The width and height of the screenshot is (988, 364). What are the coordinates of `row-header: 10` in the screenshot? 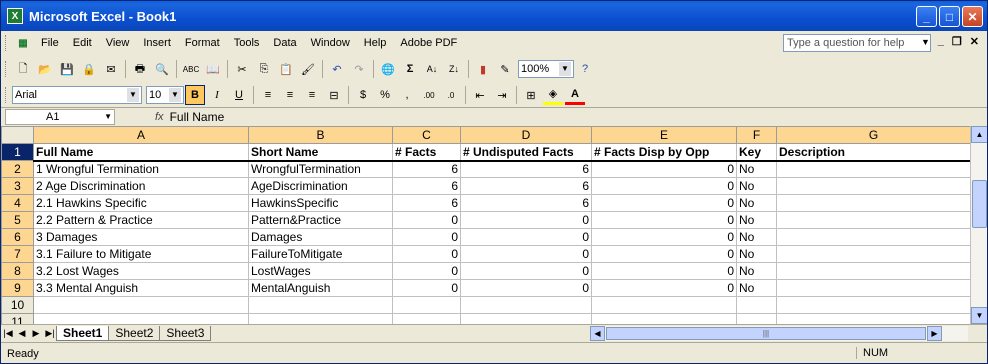 It's located at (17, 305).